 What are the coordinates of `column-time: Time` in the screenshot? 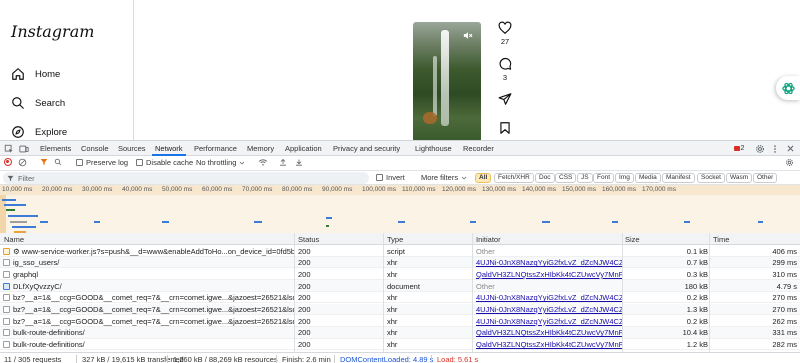 It's located at (721, 239).